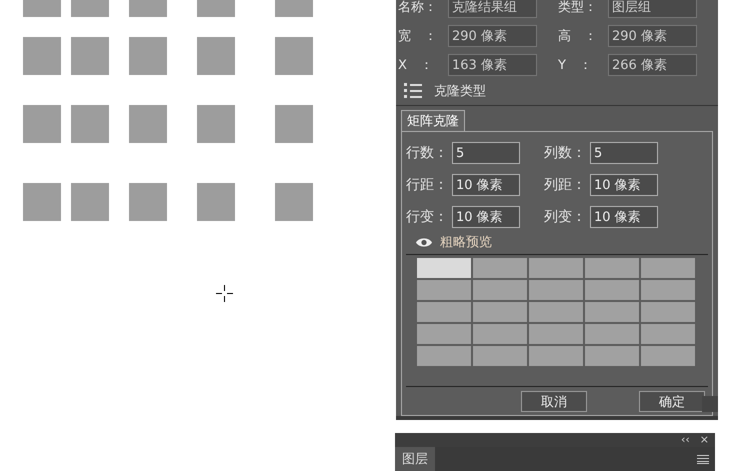 The image size is (750, 471). Describe the element at coordinates (575, 65) in the screenshot. I see `field-label: Y ：` at that location.